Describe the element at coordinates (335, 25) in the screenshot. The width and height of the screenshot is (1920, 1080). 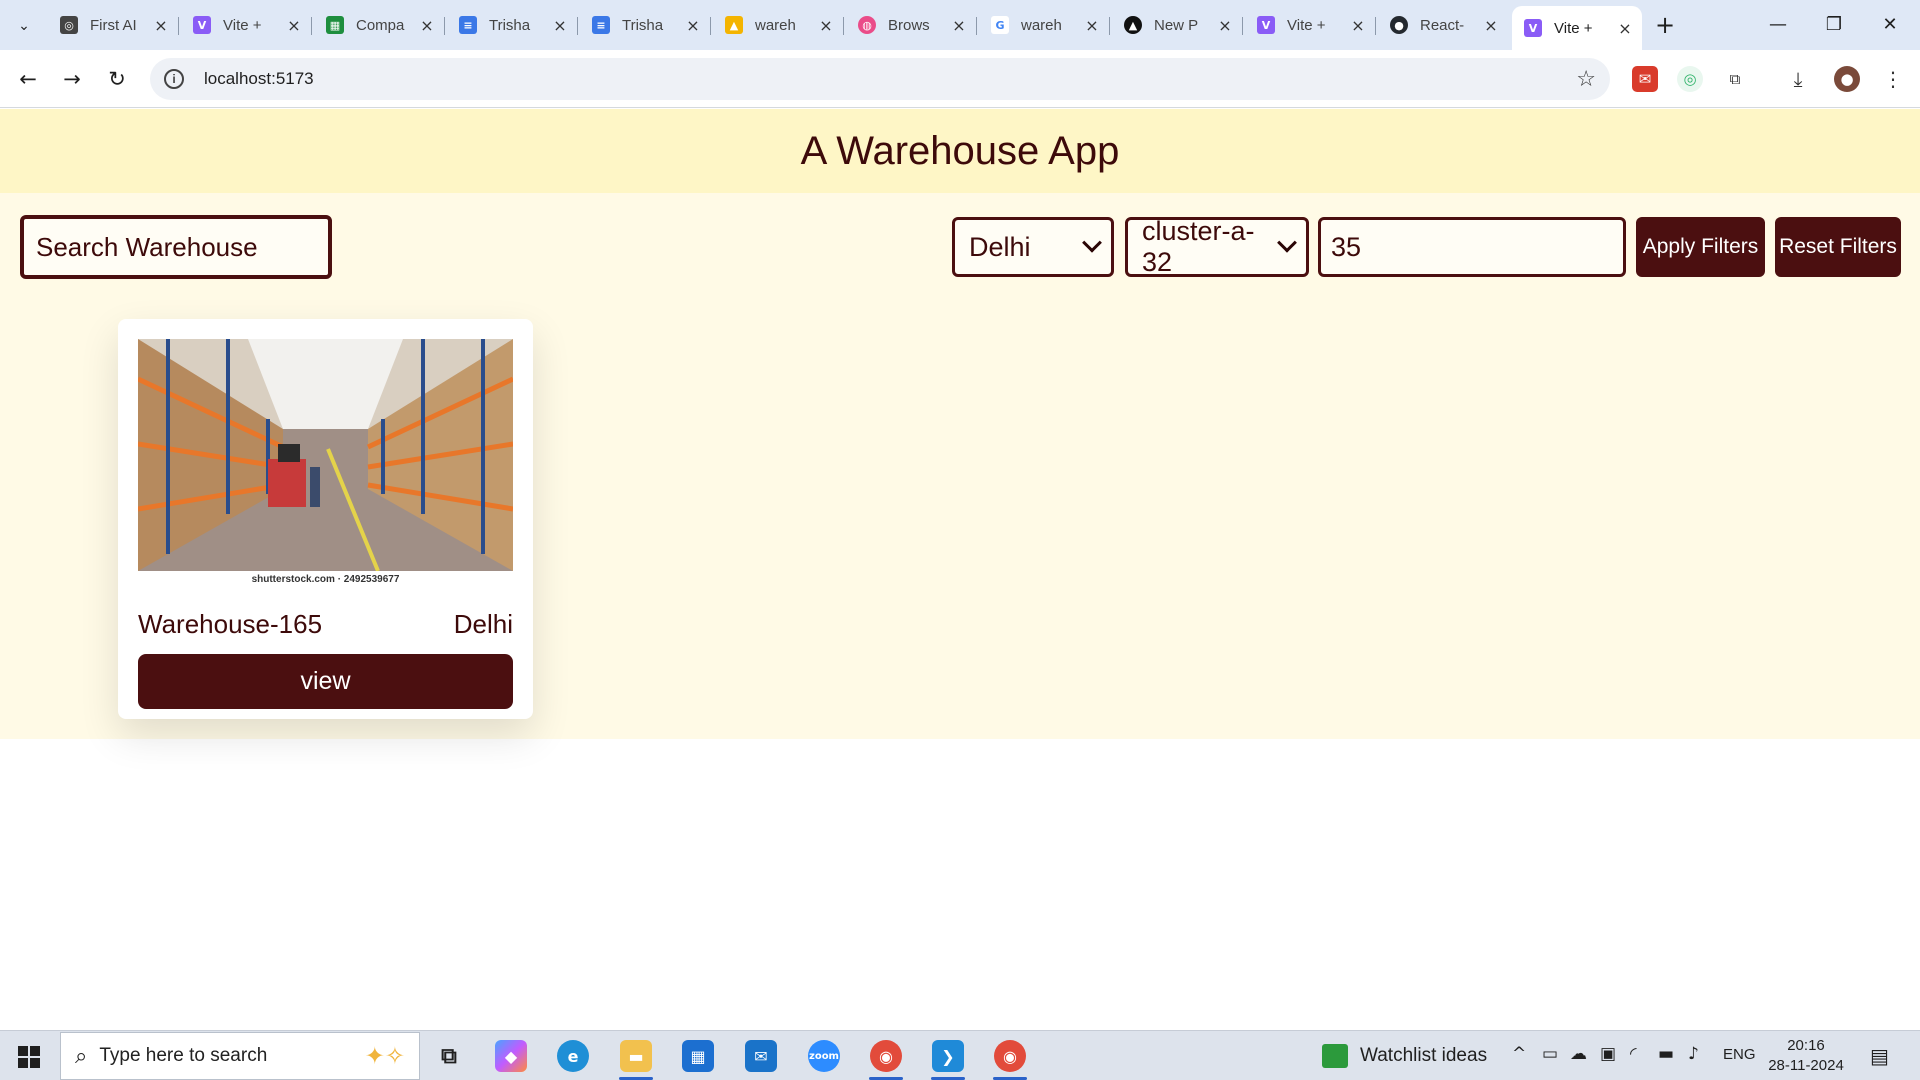
I see `sheets-icon: ▦` at that location.